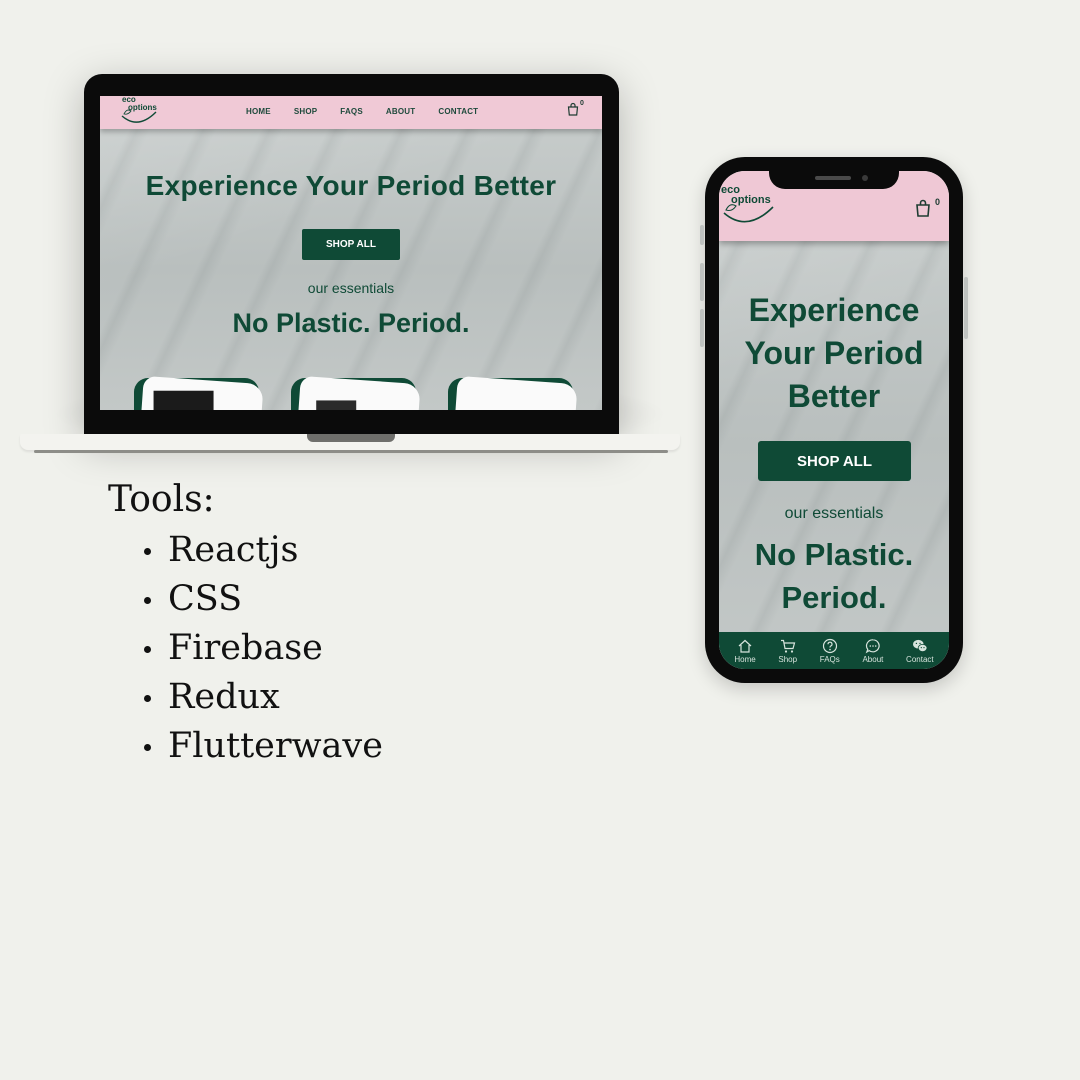 This screenshot has height=1080, width=1080. I want to click on nav-faqs: FAQS, so click(351, 111).